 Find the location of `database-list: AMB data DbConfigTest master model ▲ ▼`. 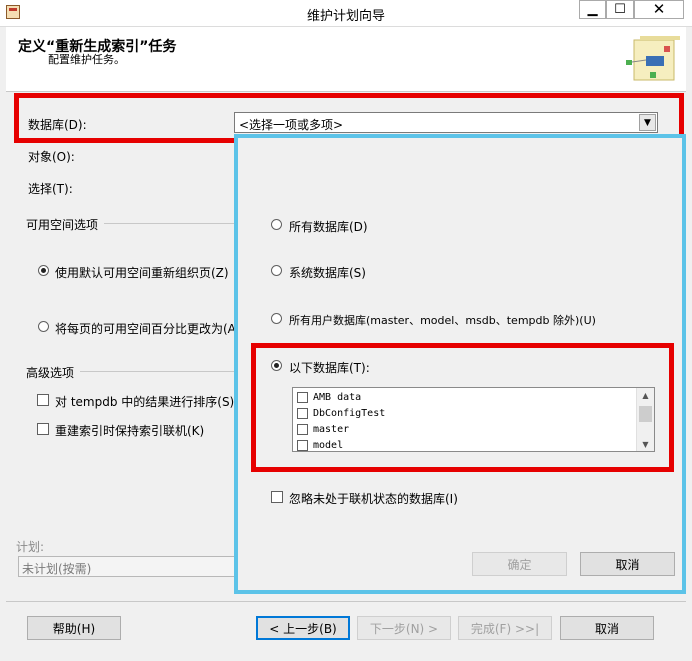

database-list: AMB data DbConfigTest master model ▲ ▼ is located at coordinates (473, 419).